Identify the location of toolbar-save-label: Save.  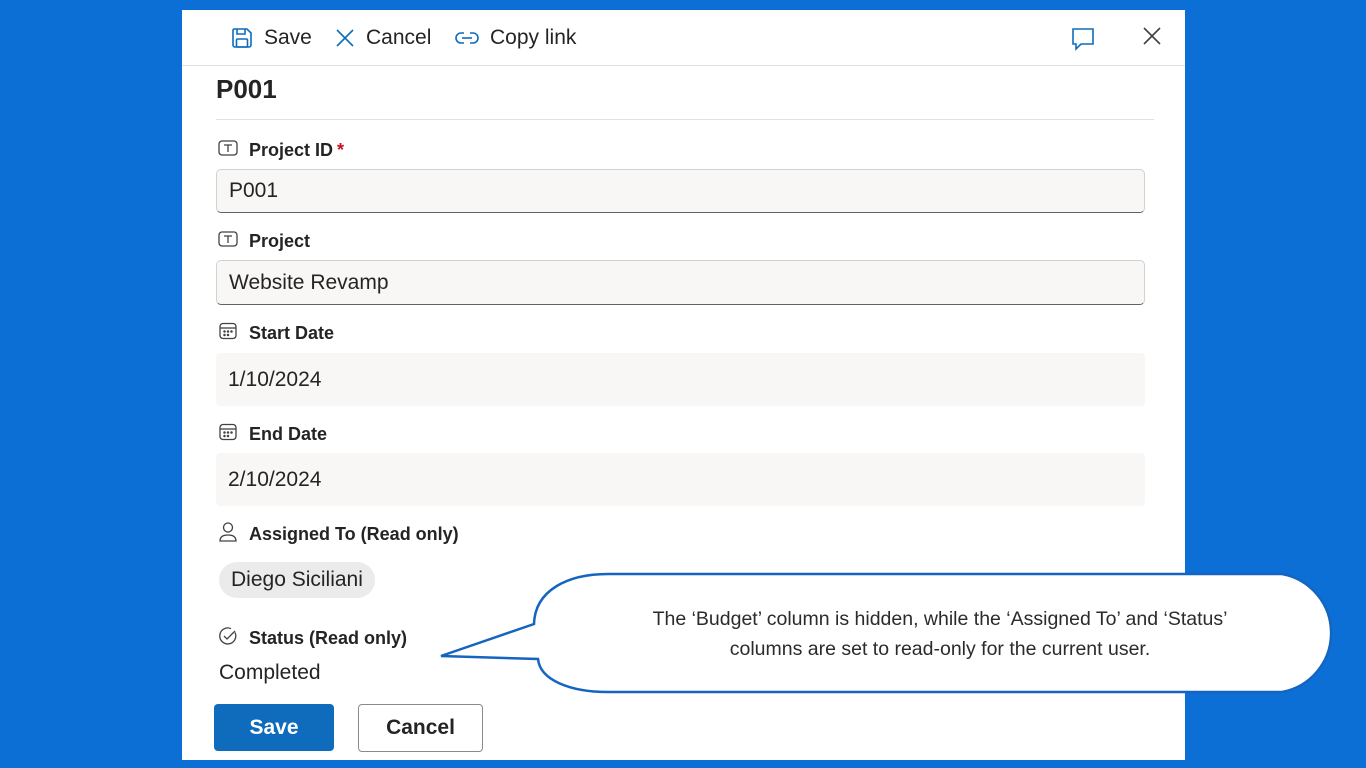
(288, 37).